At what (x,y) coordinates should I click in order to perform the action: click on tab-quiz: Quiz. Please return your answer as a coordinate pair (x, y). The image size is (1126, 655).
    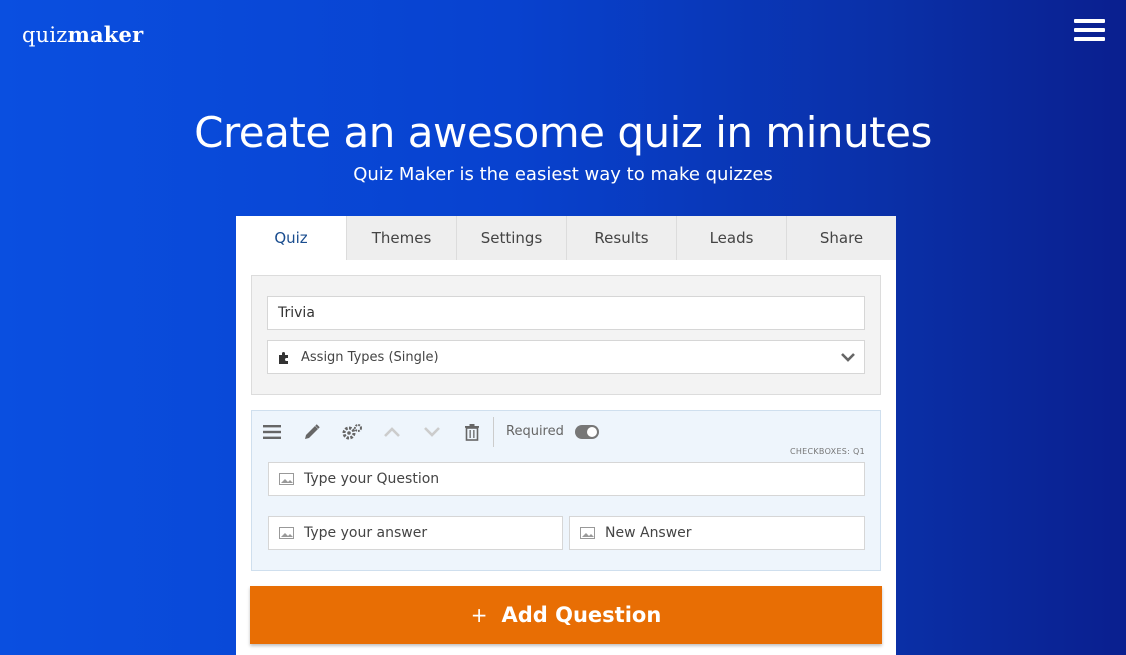
    Looking at the image, I should click on (291, 238).